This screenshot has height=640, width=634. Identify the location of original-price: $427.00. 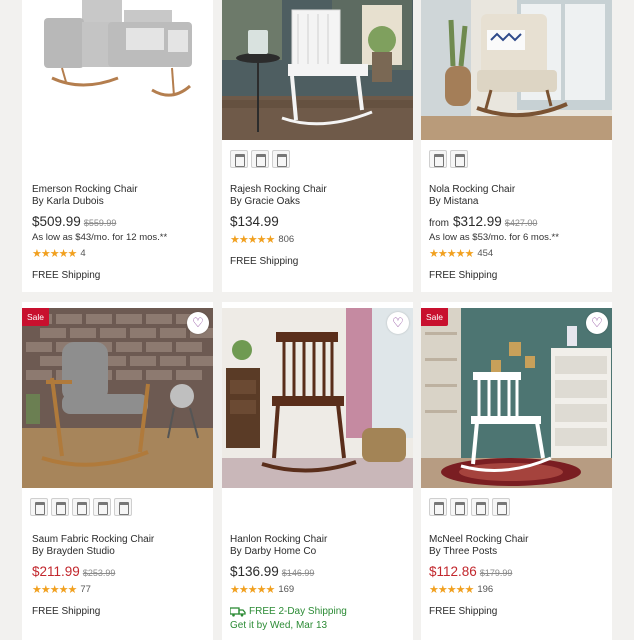
(521, 223).